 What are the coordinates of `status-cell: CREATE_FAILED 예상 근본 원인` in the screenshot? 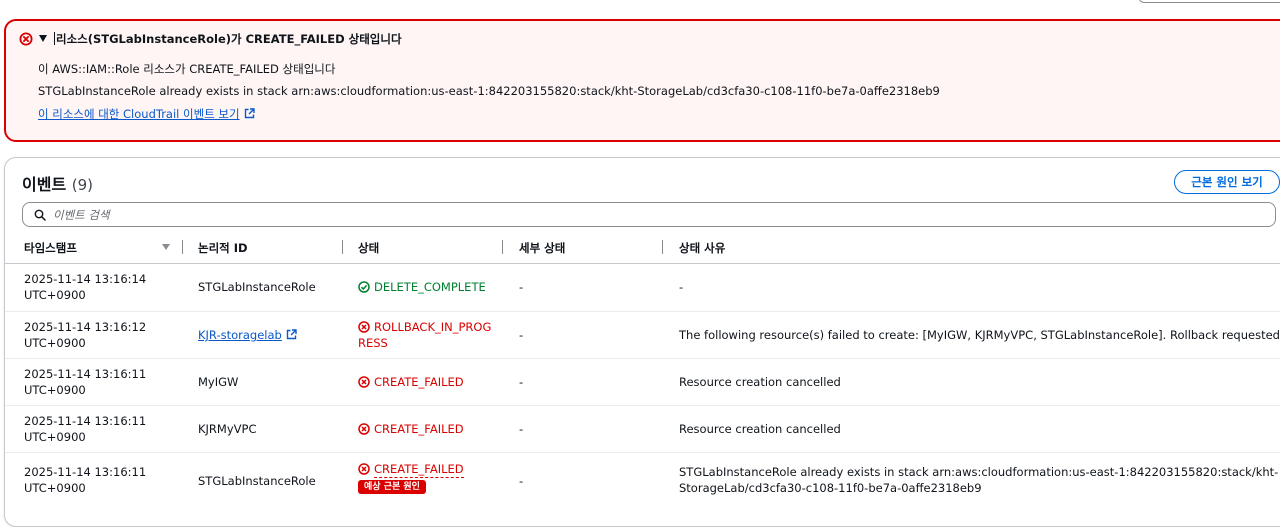 It's located at (428, 477).